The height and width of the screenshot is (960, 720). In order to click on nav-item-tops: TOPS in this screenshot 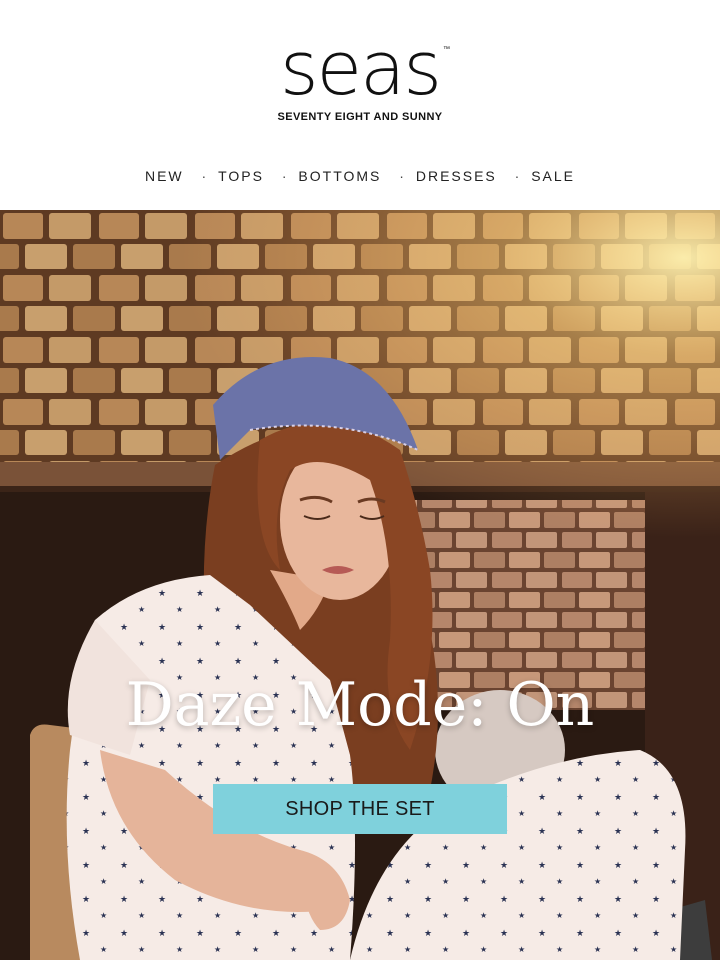, I will do `click(241, 176)`.